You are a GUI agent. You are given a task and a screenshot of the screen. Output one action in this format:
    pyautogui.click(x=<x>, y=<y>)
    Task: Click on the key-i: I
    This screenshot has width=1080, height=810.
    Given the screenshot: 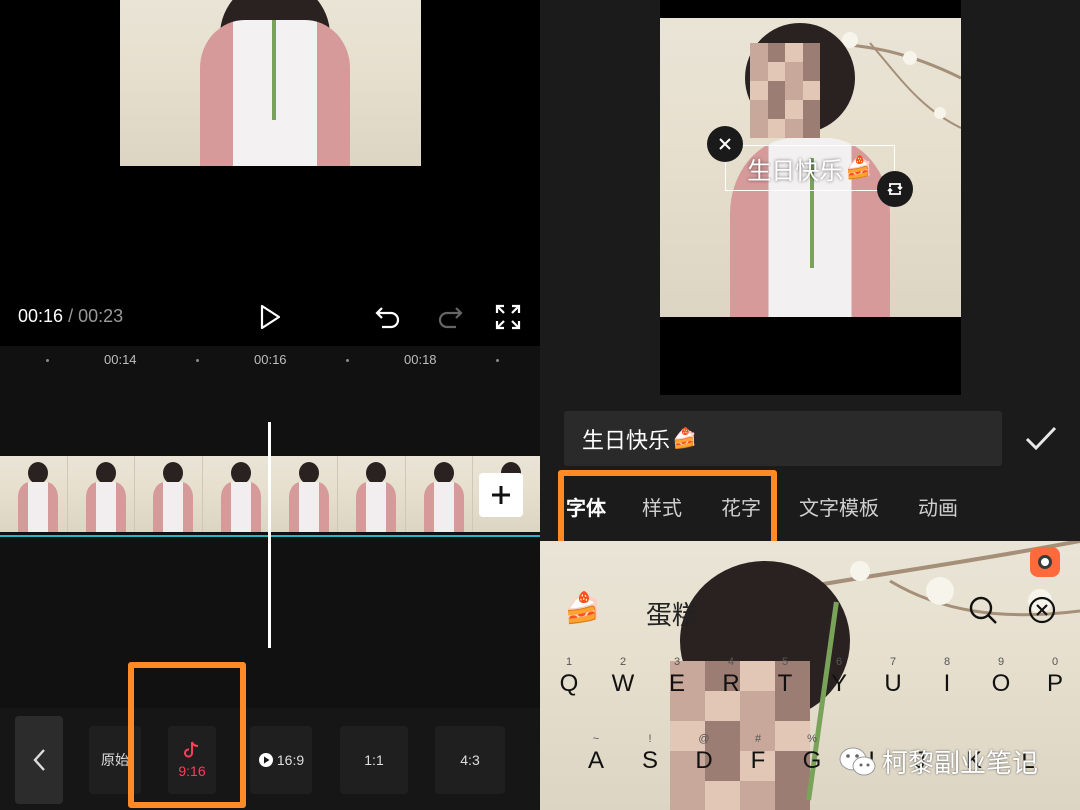 What is the action you would take?
    pyautogui.click(x=947, y=684)
    